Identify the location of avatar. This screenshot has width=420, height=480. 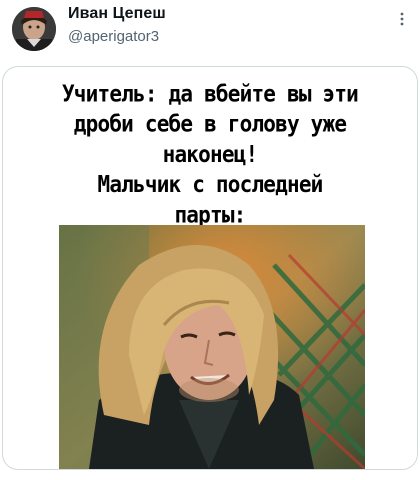
(34, 29).